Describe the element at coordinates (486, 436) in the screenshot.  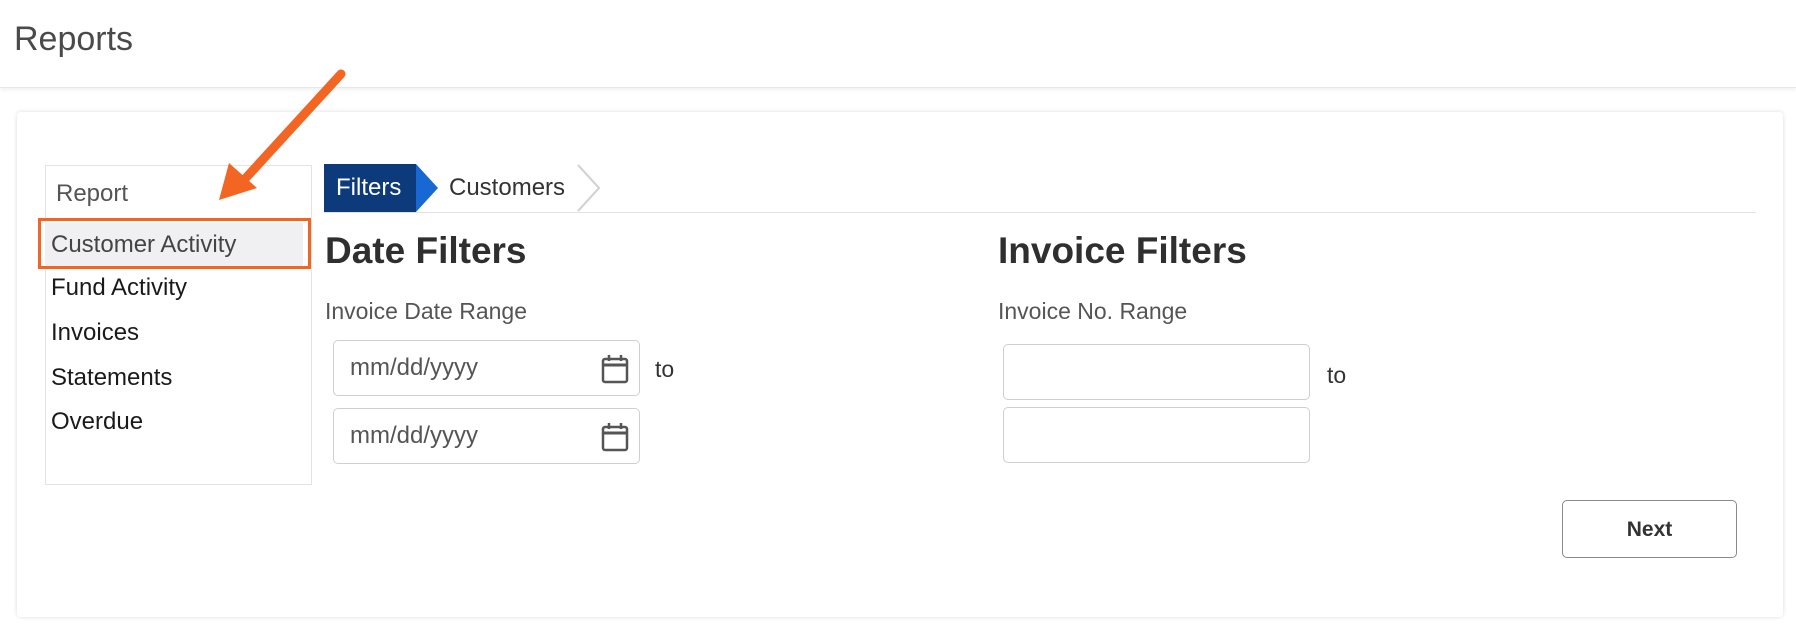
I see `date-to-input: mm/dd/yyyy` at that location.